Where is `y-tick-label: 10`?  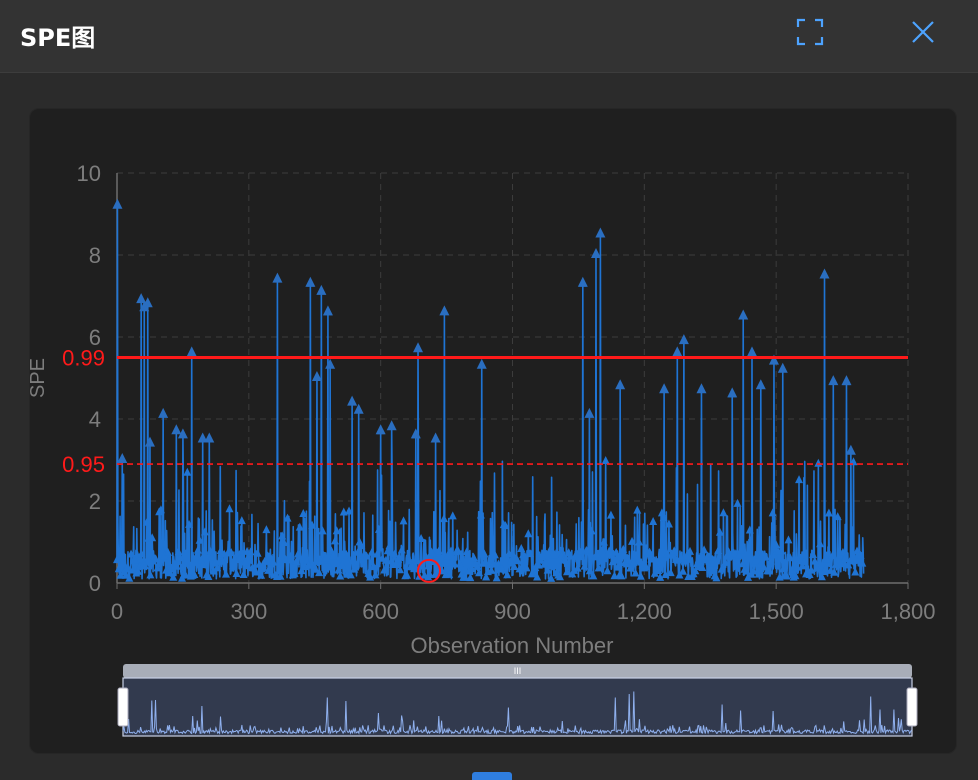
y-tick-label: 10 is located at coordinates (89, 173).